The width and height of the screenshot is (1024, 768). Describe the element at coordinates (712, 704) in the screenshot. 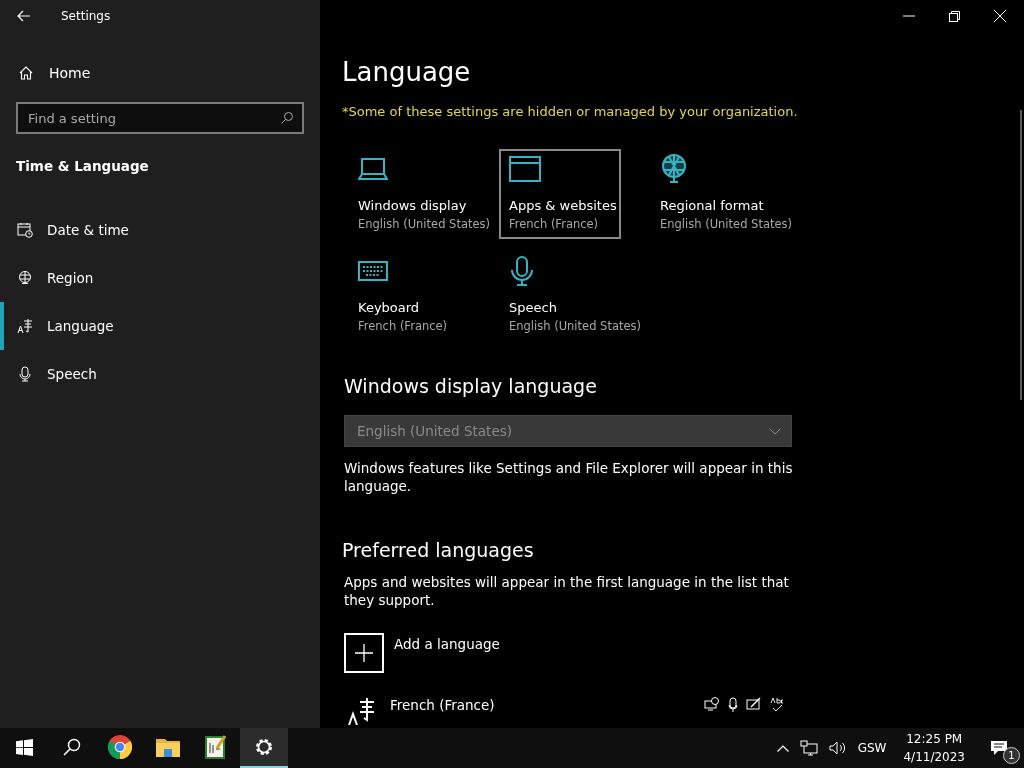

I see `display-icon` at that location.